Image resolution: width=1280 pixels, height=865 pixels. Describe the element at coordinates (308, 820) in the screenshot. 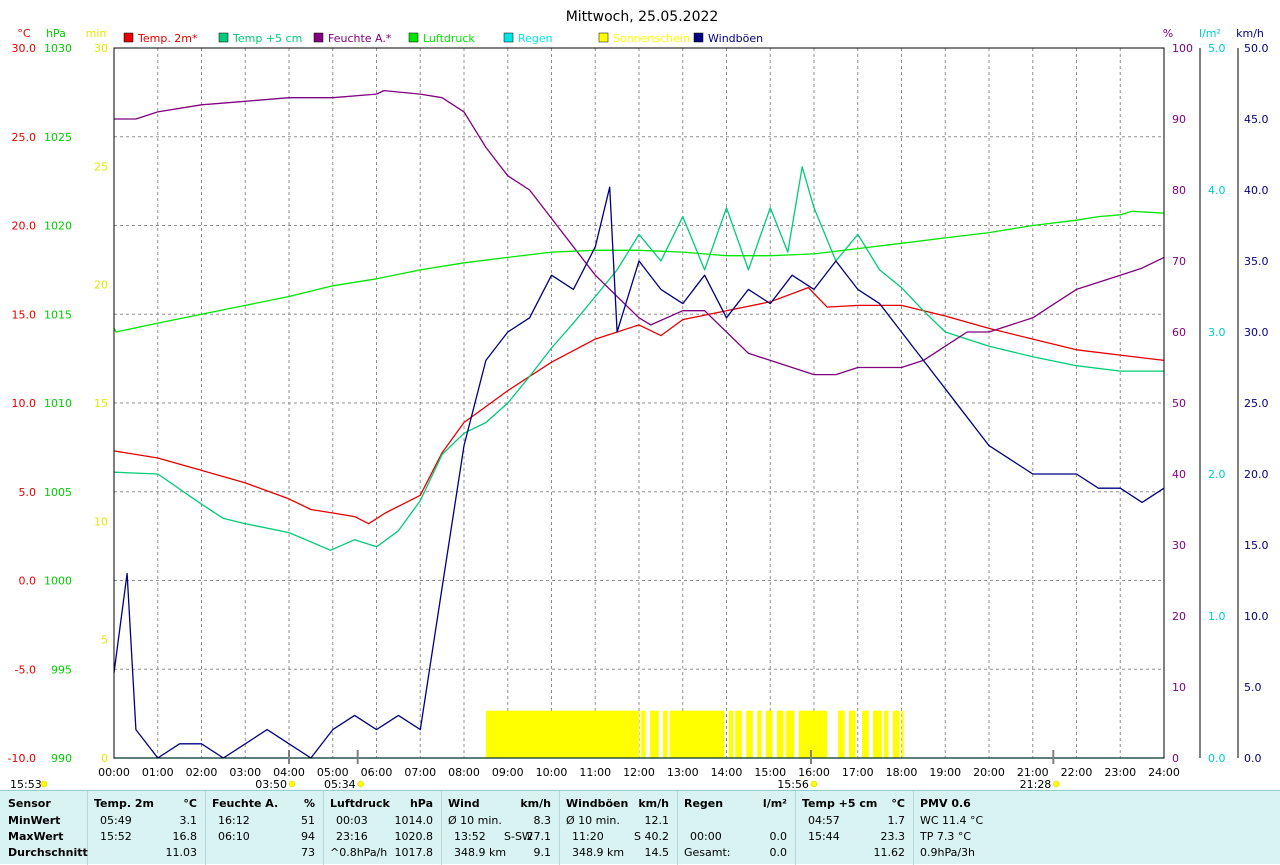

I see `stats-humidity-min: 51` at that location.